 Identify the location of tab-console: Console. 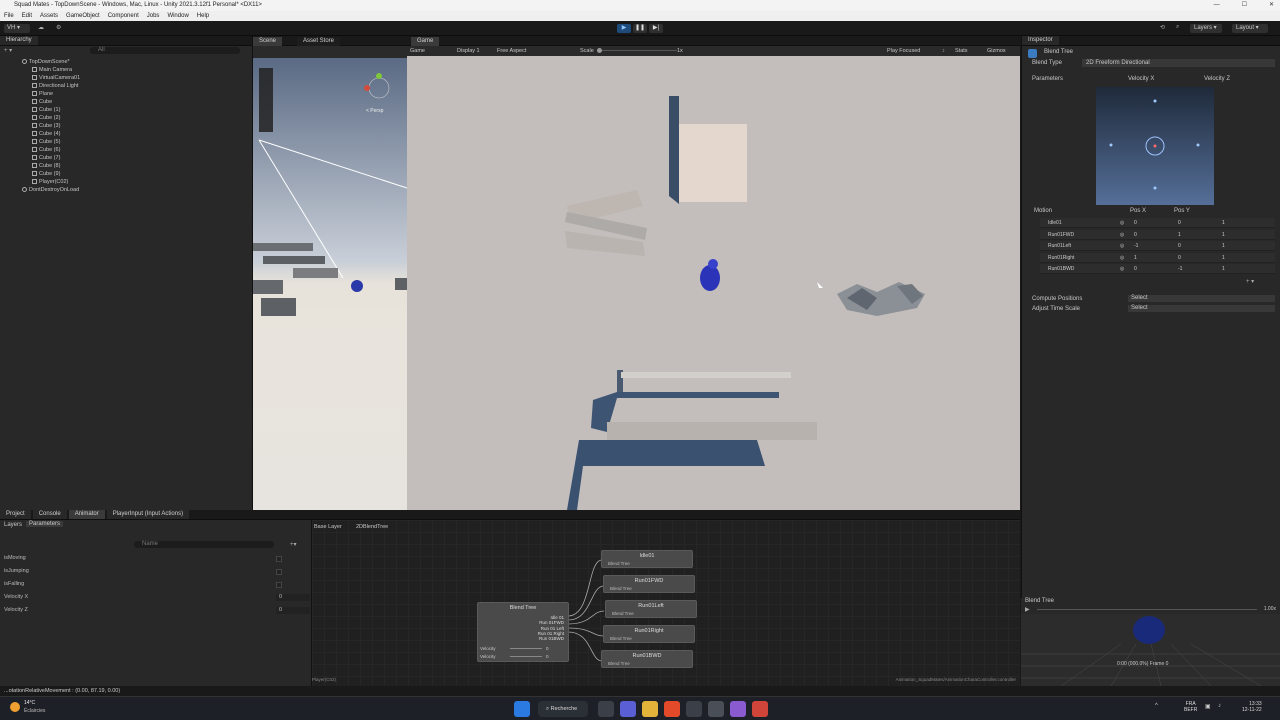
(49, 514).